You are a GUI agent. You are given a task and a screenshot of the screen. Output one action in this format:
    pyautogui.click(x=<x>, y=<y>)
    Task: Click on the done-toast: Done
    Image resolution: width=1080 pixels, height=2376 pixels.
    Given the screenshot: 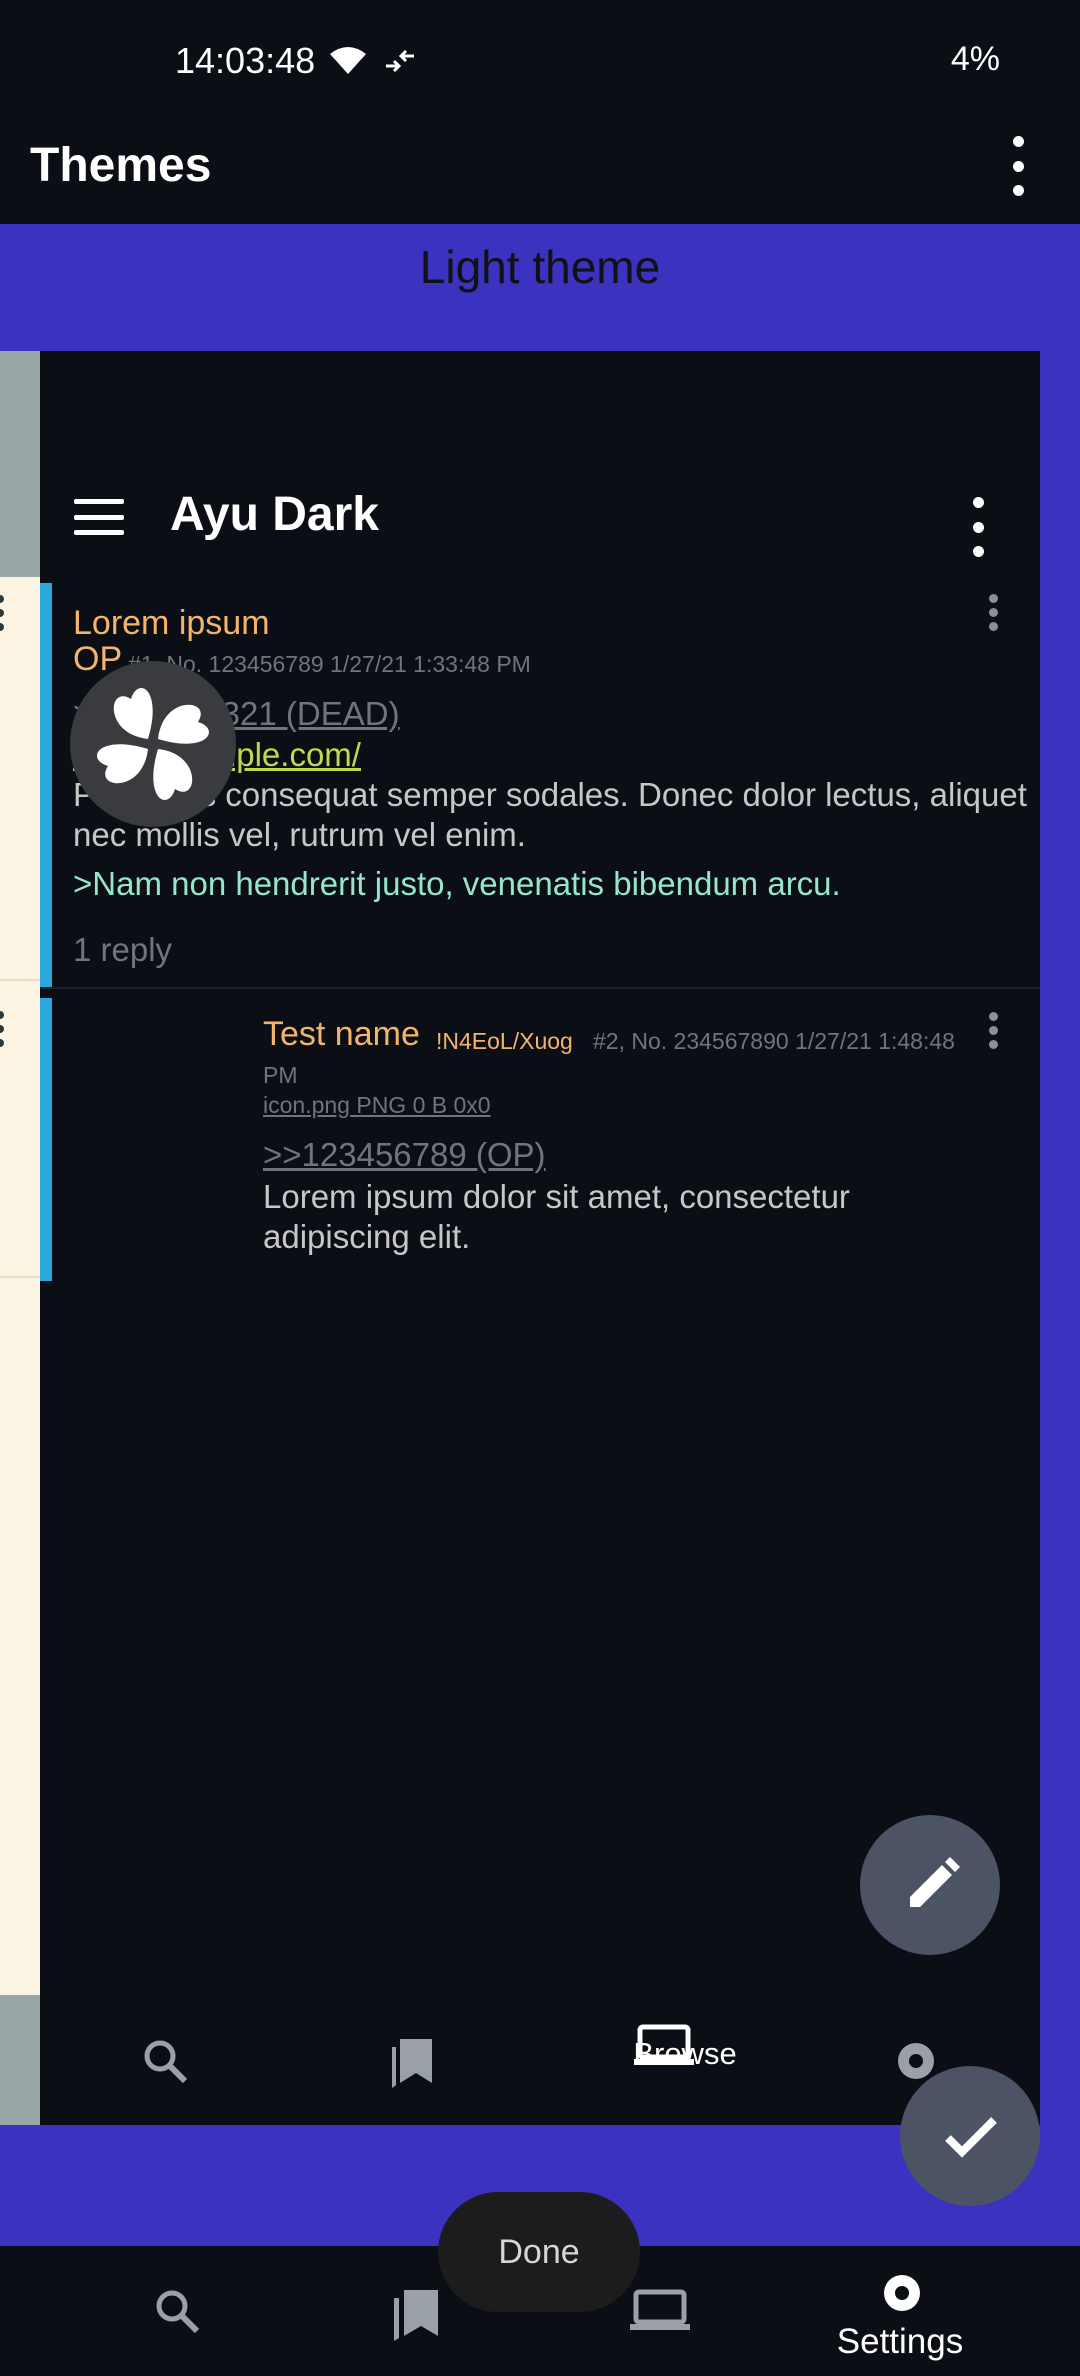 What is the action you would take?
    pyautogui.click(x=539, y=2252)
    